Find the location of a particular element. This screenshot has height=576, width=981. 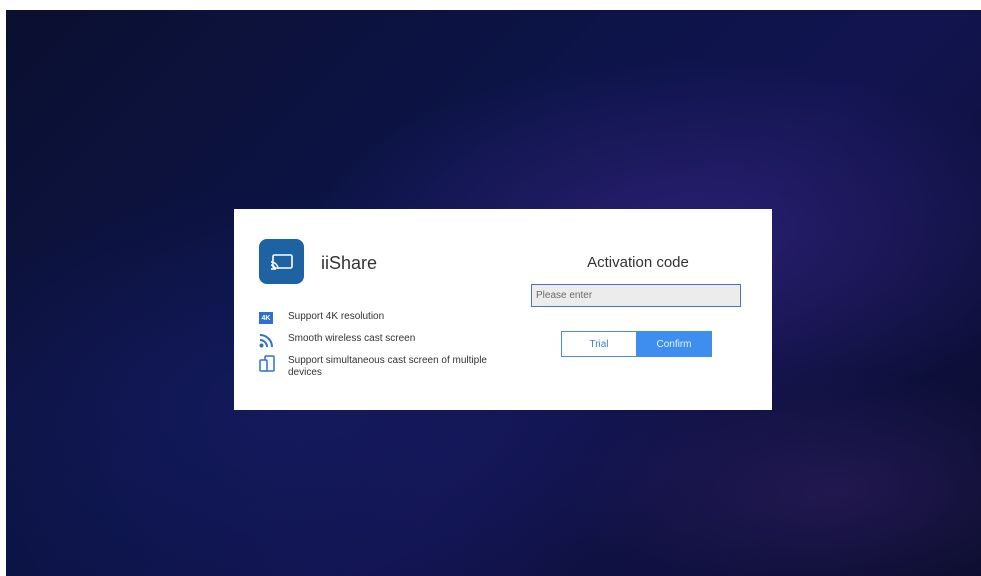

activation-title: Activation code is located at coordinates (638, 262).